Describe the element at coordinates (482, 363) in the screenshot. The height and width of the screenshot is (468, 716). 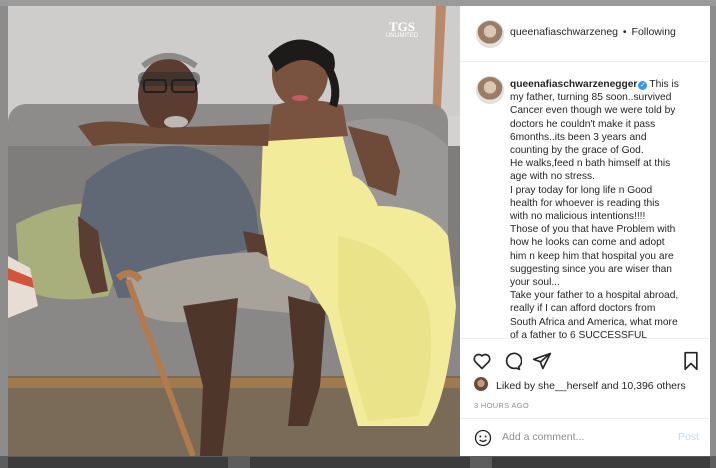
I see `heart-icon` at that location.